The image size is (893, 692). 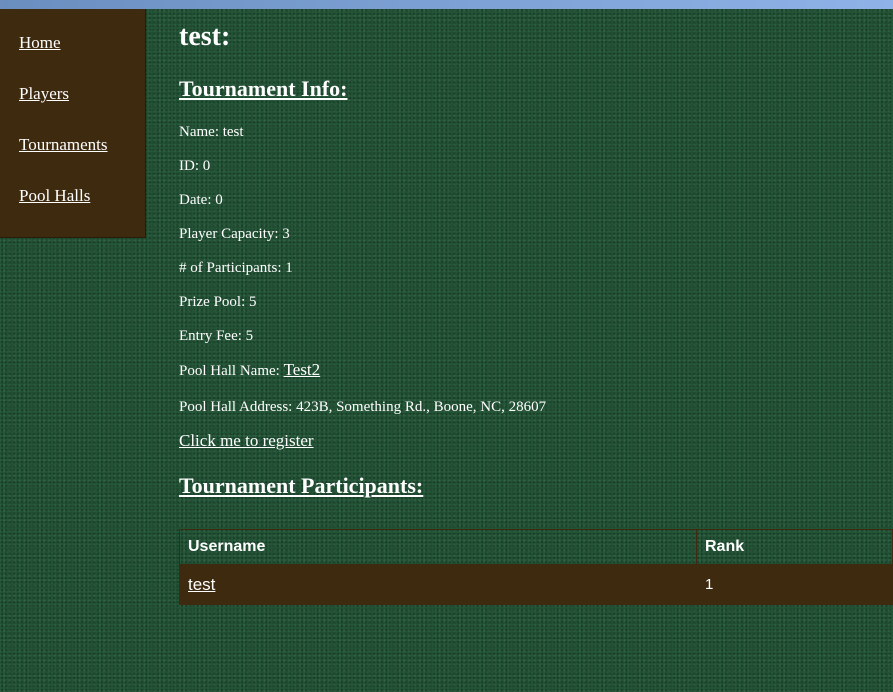 I want to click on pool-hall-name-label: Pool Hall Name:, so click(x=231, y=371).